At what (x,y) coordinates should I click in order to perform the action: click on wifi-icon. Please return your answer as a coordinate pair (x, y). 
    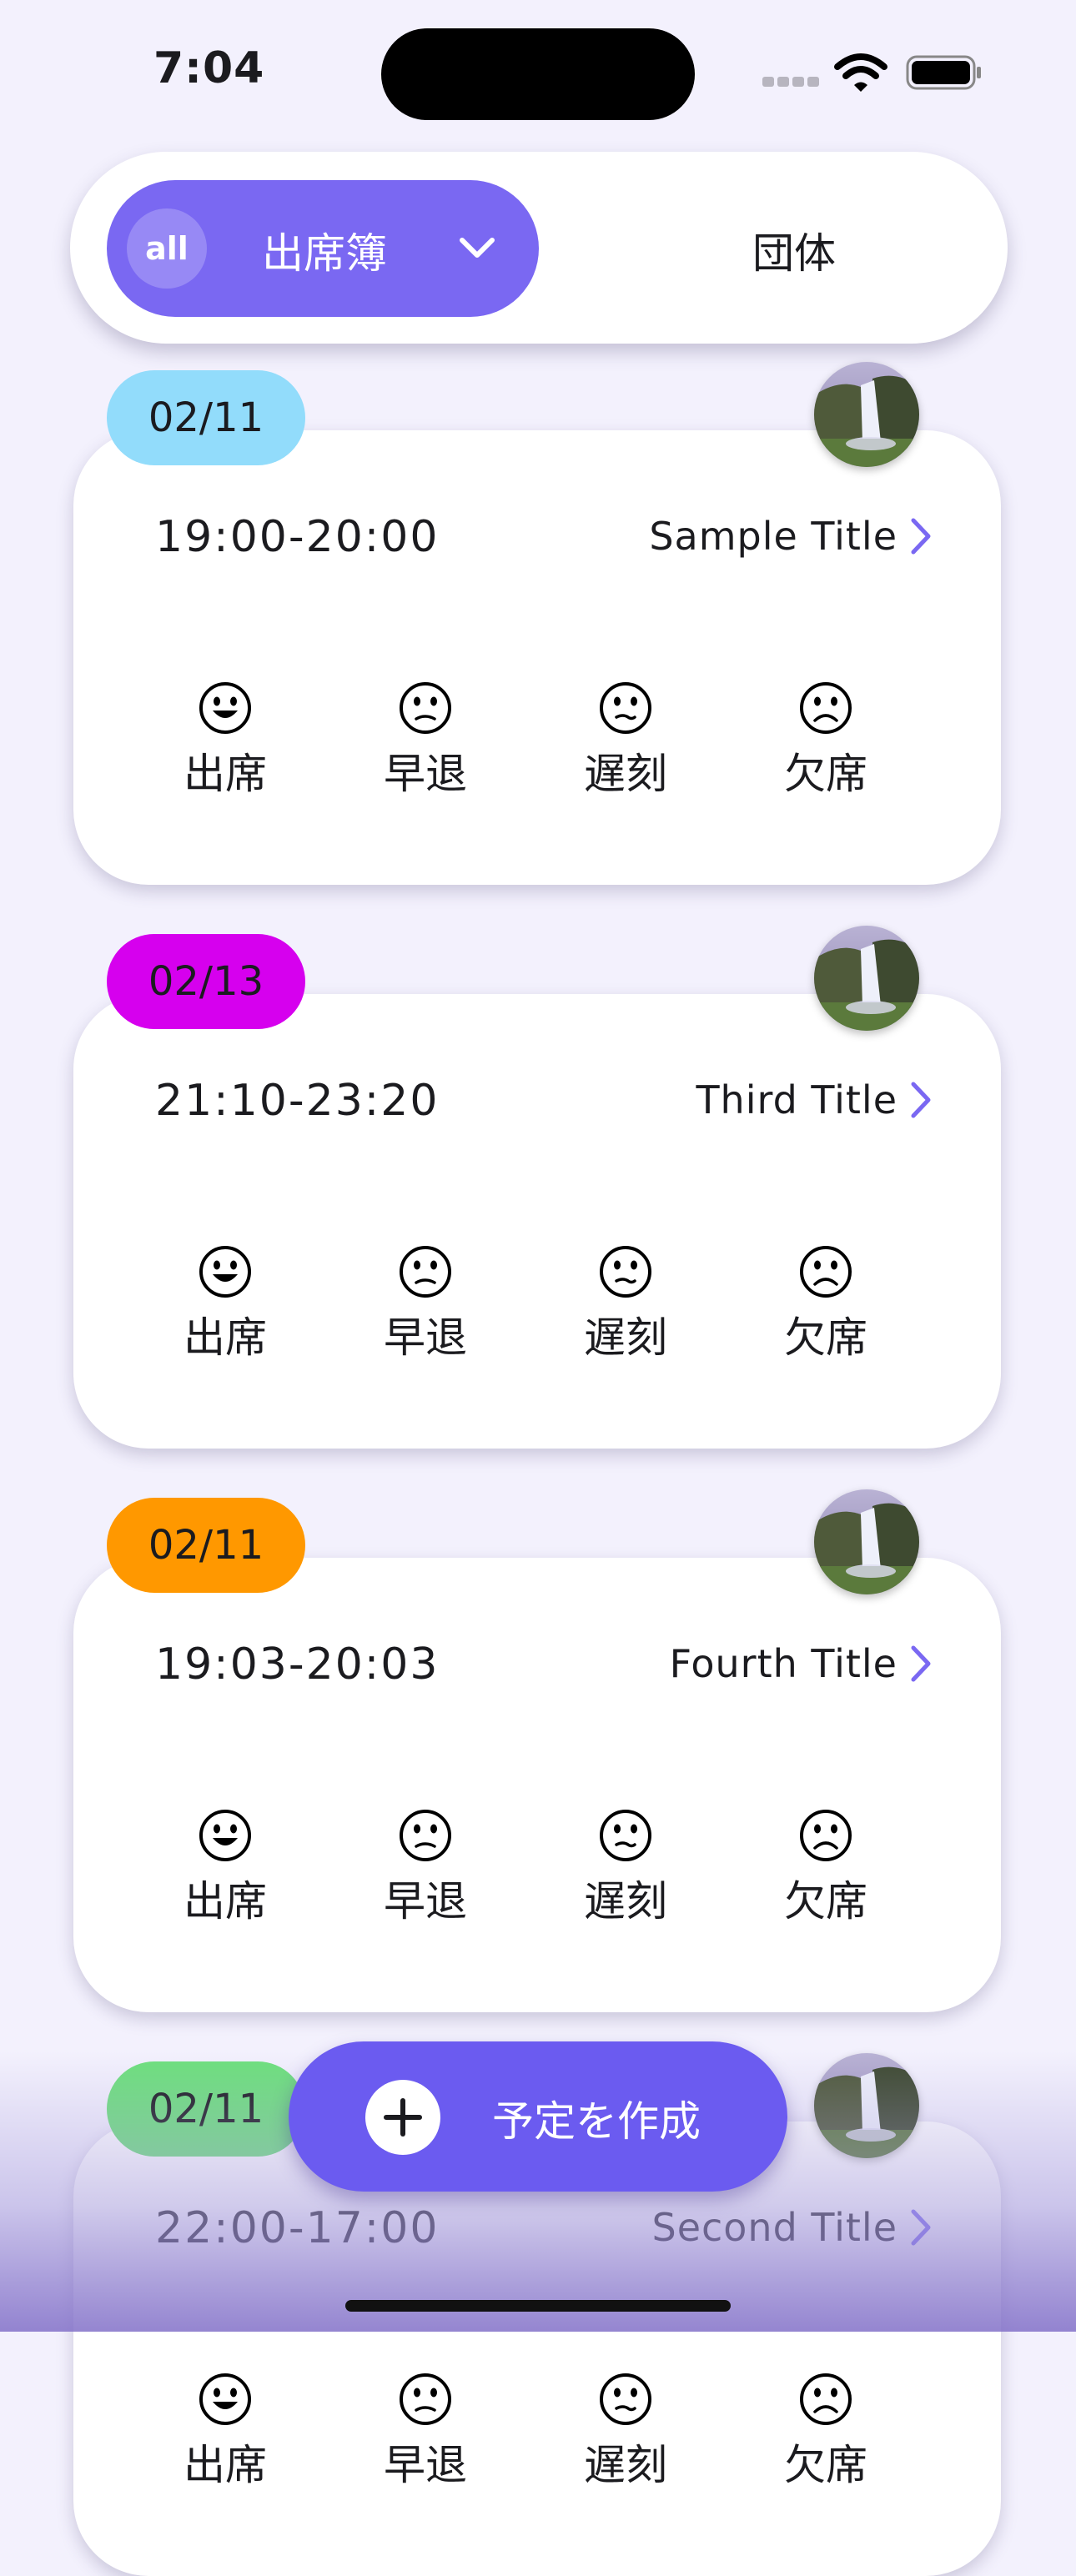
    Looking at the image, I should click on (860, 72).